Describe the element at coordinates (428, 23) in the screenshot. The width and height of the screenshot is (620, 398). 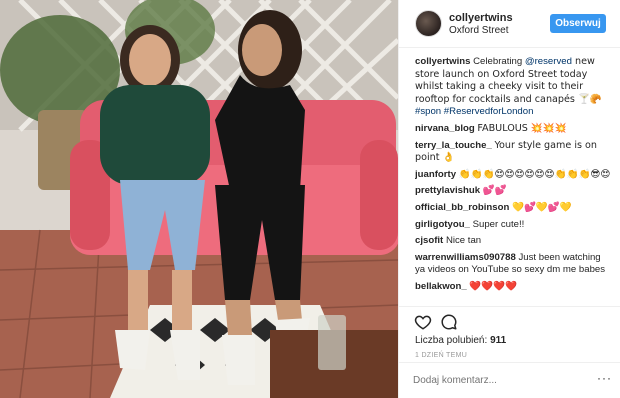
I see `avatar` at that location.